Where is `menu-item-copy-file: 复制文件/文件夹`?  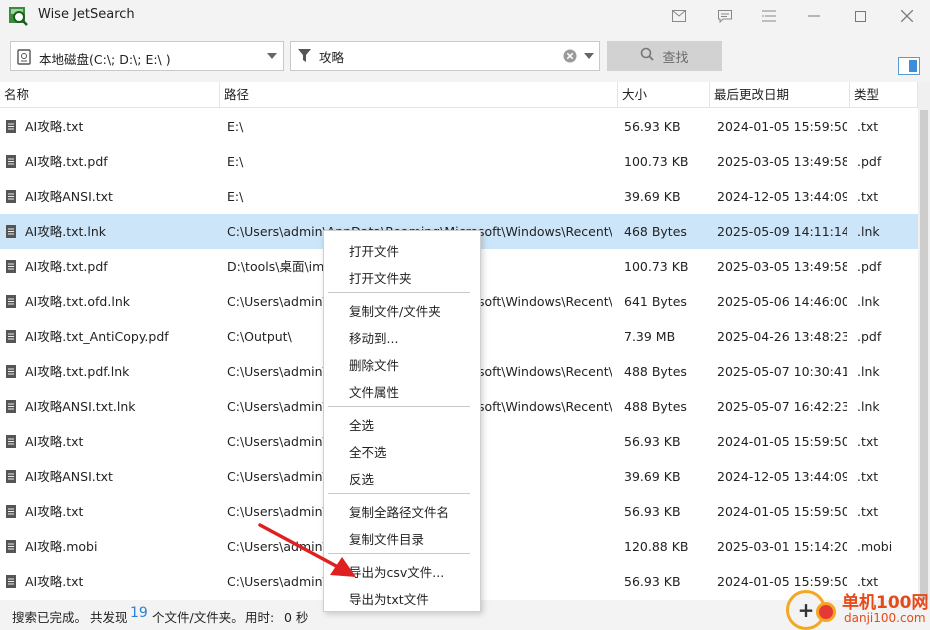 menu-item-copy-file: 复制文件/文件夹 is located at coordinates (395, 310).